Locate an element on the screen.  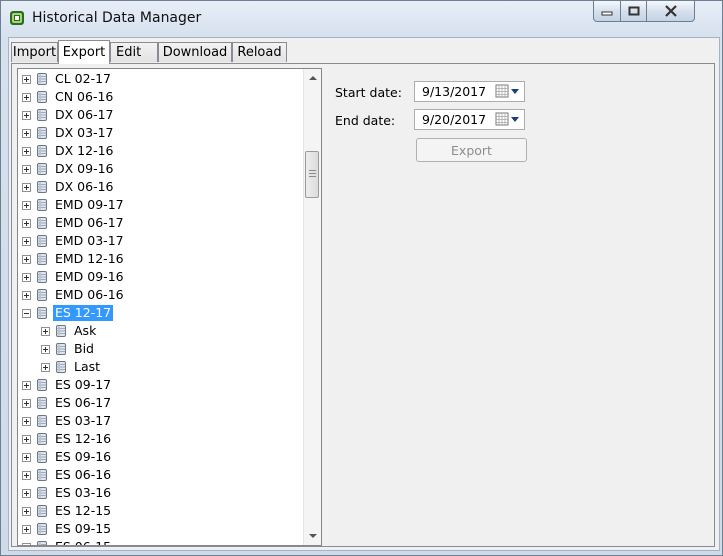
tree-item: Last is located at coordinates (161, 367).